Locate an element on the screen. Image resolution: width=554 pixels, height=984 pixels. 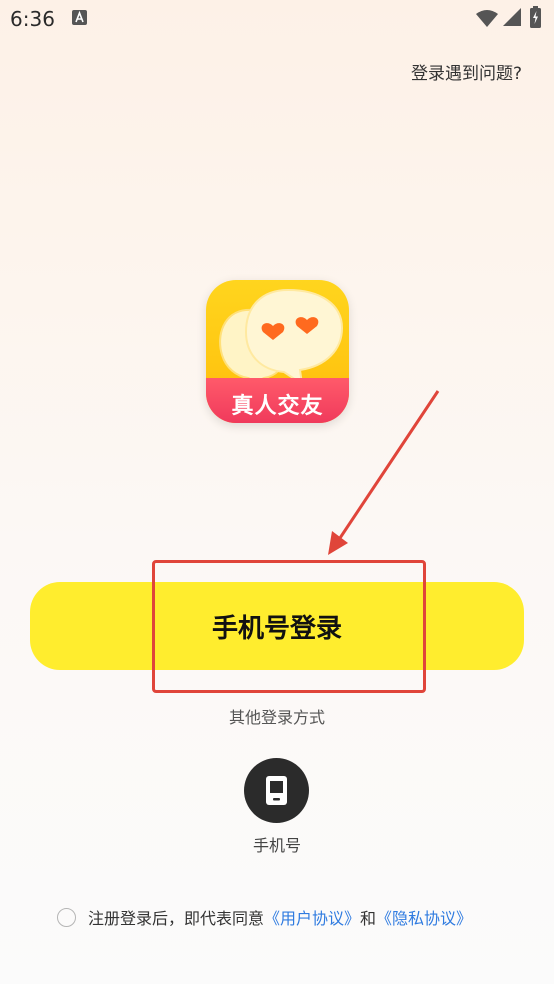
phone-login-button: 手机号登录 is located at coordinates (277, 626).